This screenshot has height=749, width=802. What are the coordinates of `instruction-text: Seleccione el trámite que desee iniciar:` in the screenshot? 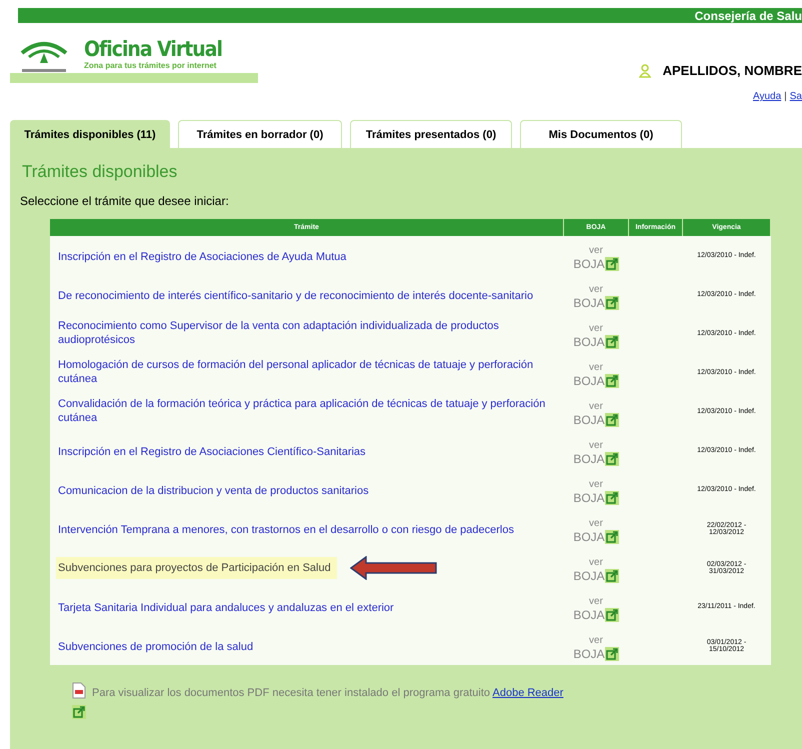 It's located at (125, 201).